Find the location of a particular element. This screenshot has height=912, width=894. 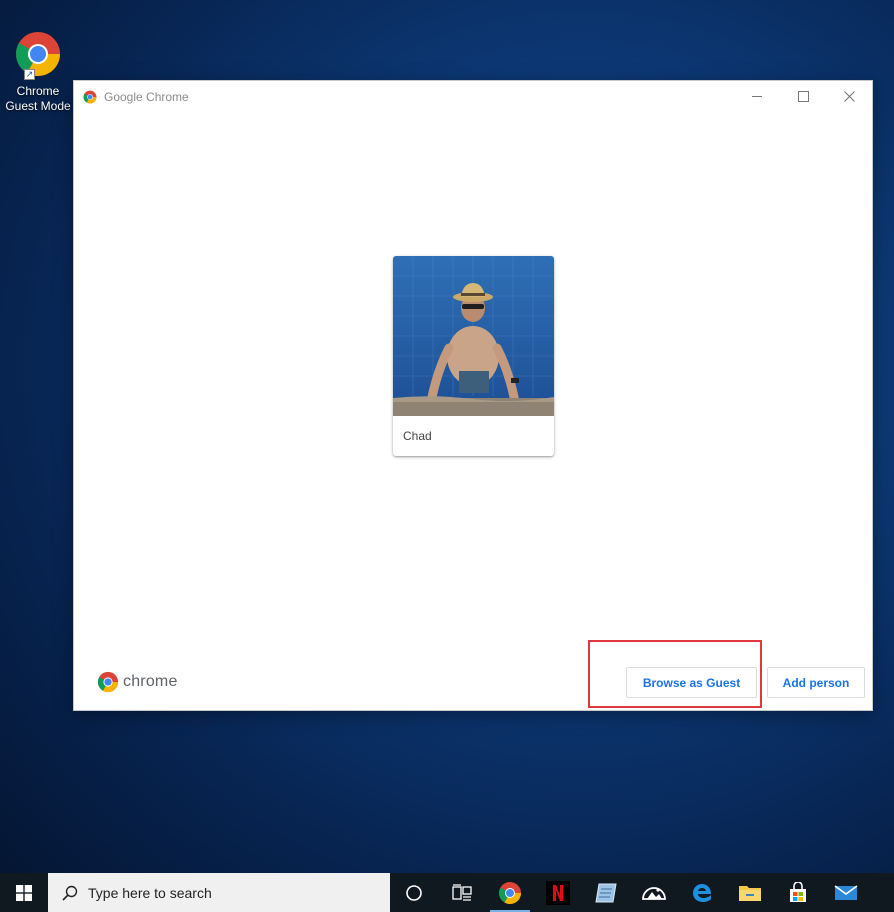

taskbar-store is located at coordinates (798, 892).